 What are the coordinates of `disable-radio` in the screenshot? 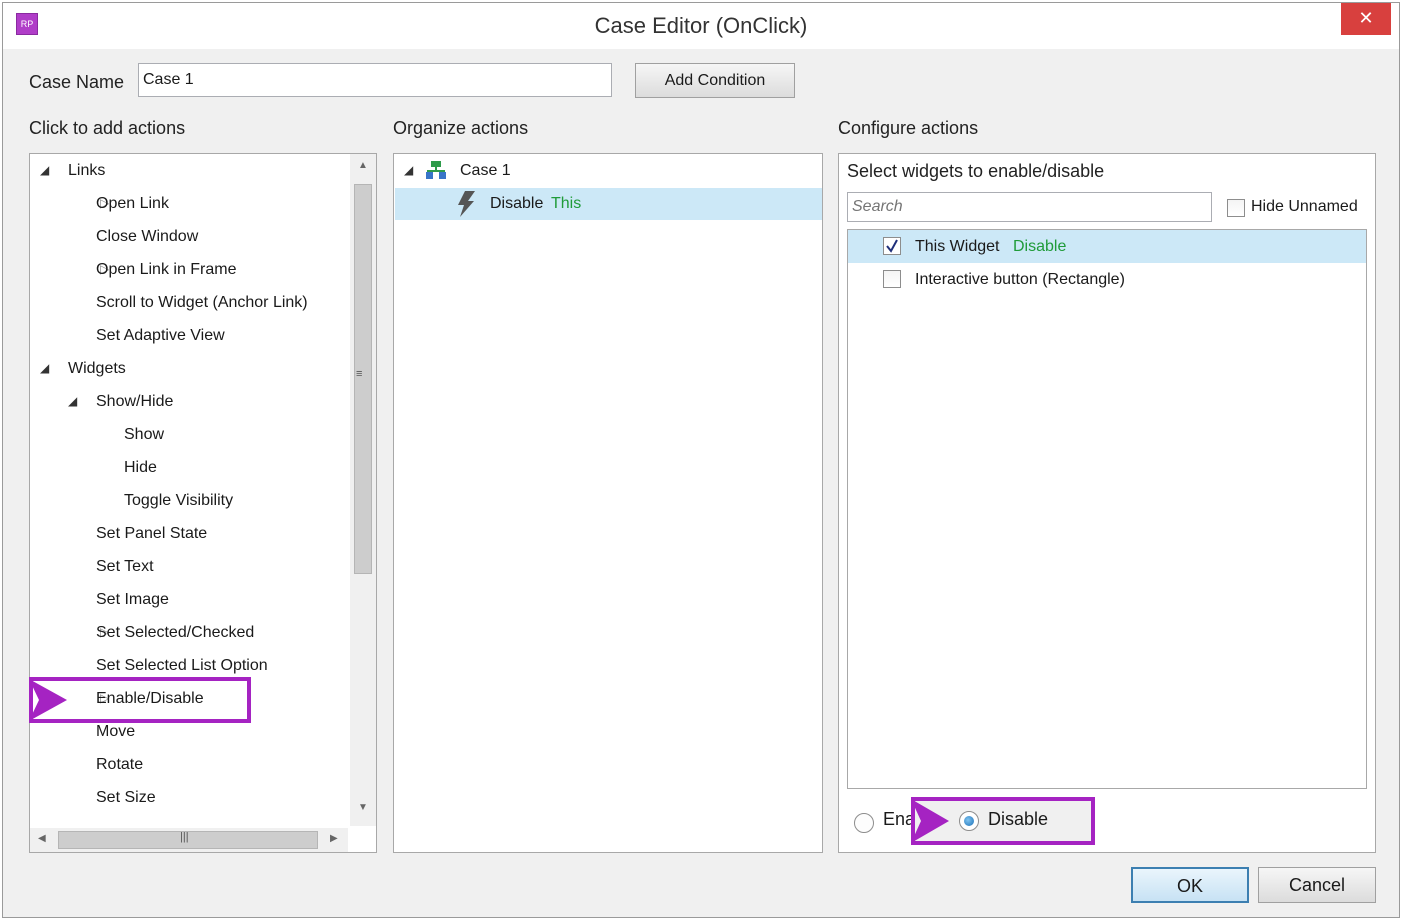 It's located at (969, 821).